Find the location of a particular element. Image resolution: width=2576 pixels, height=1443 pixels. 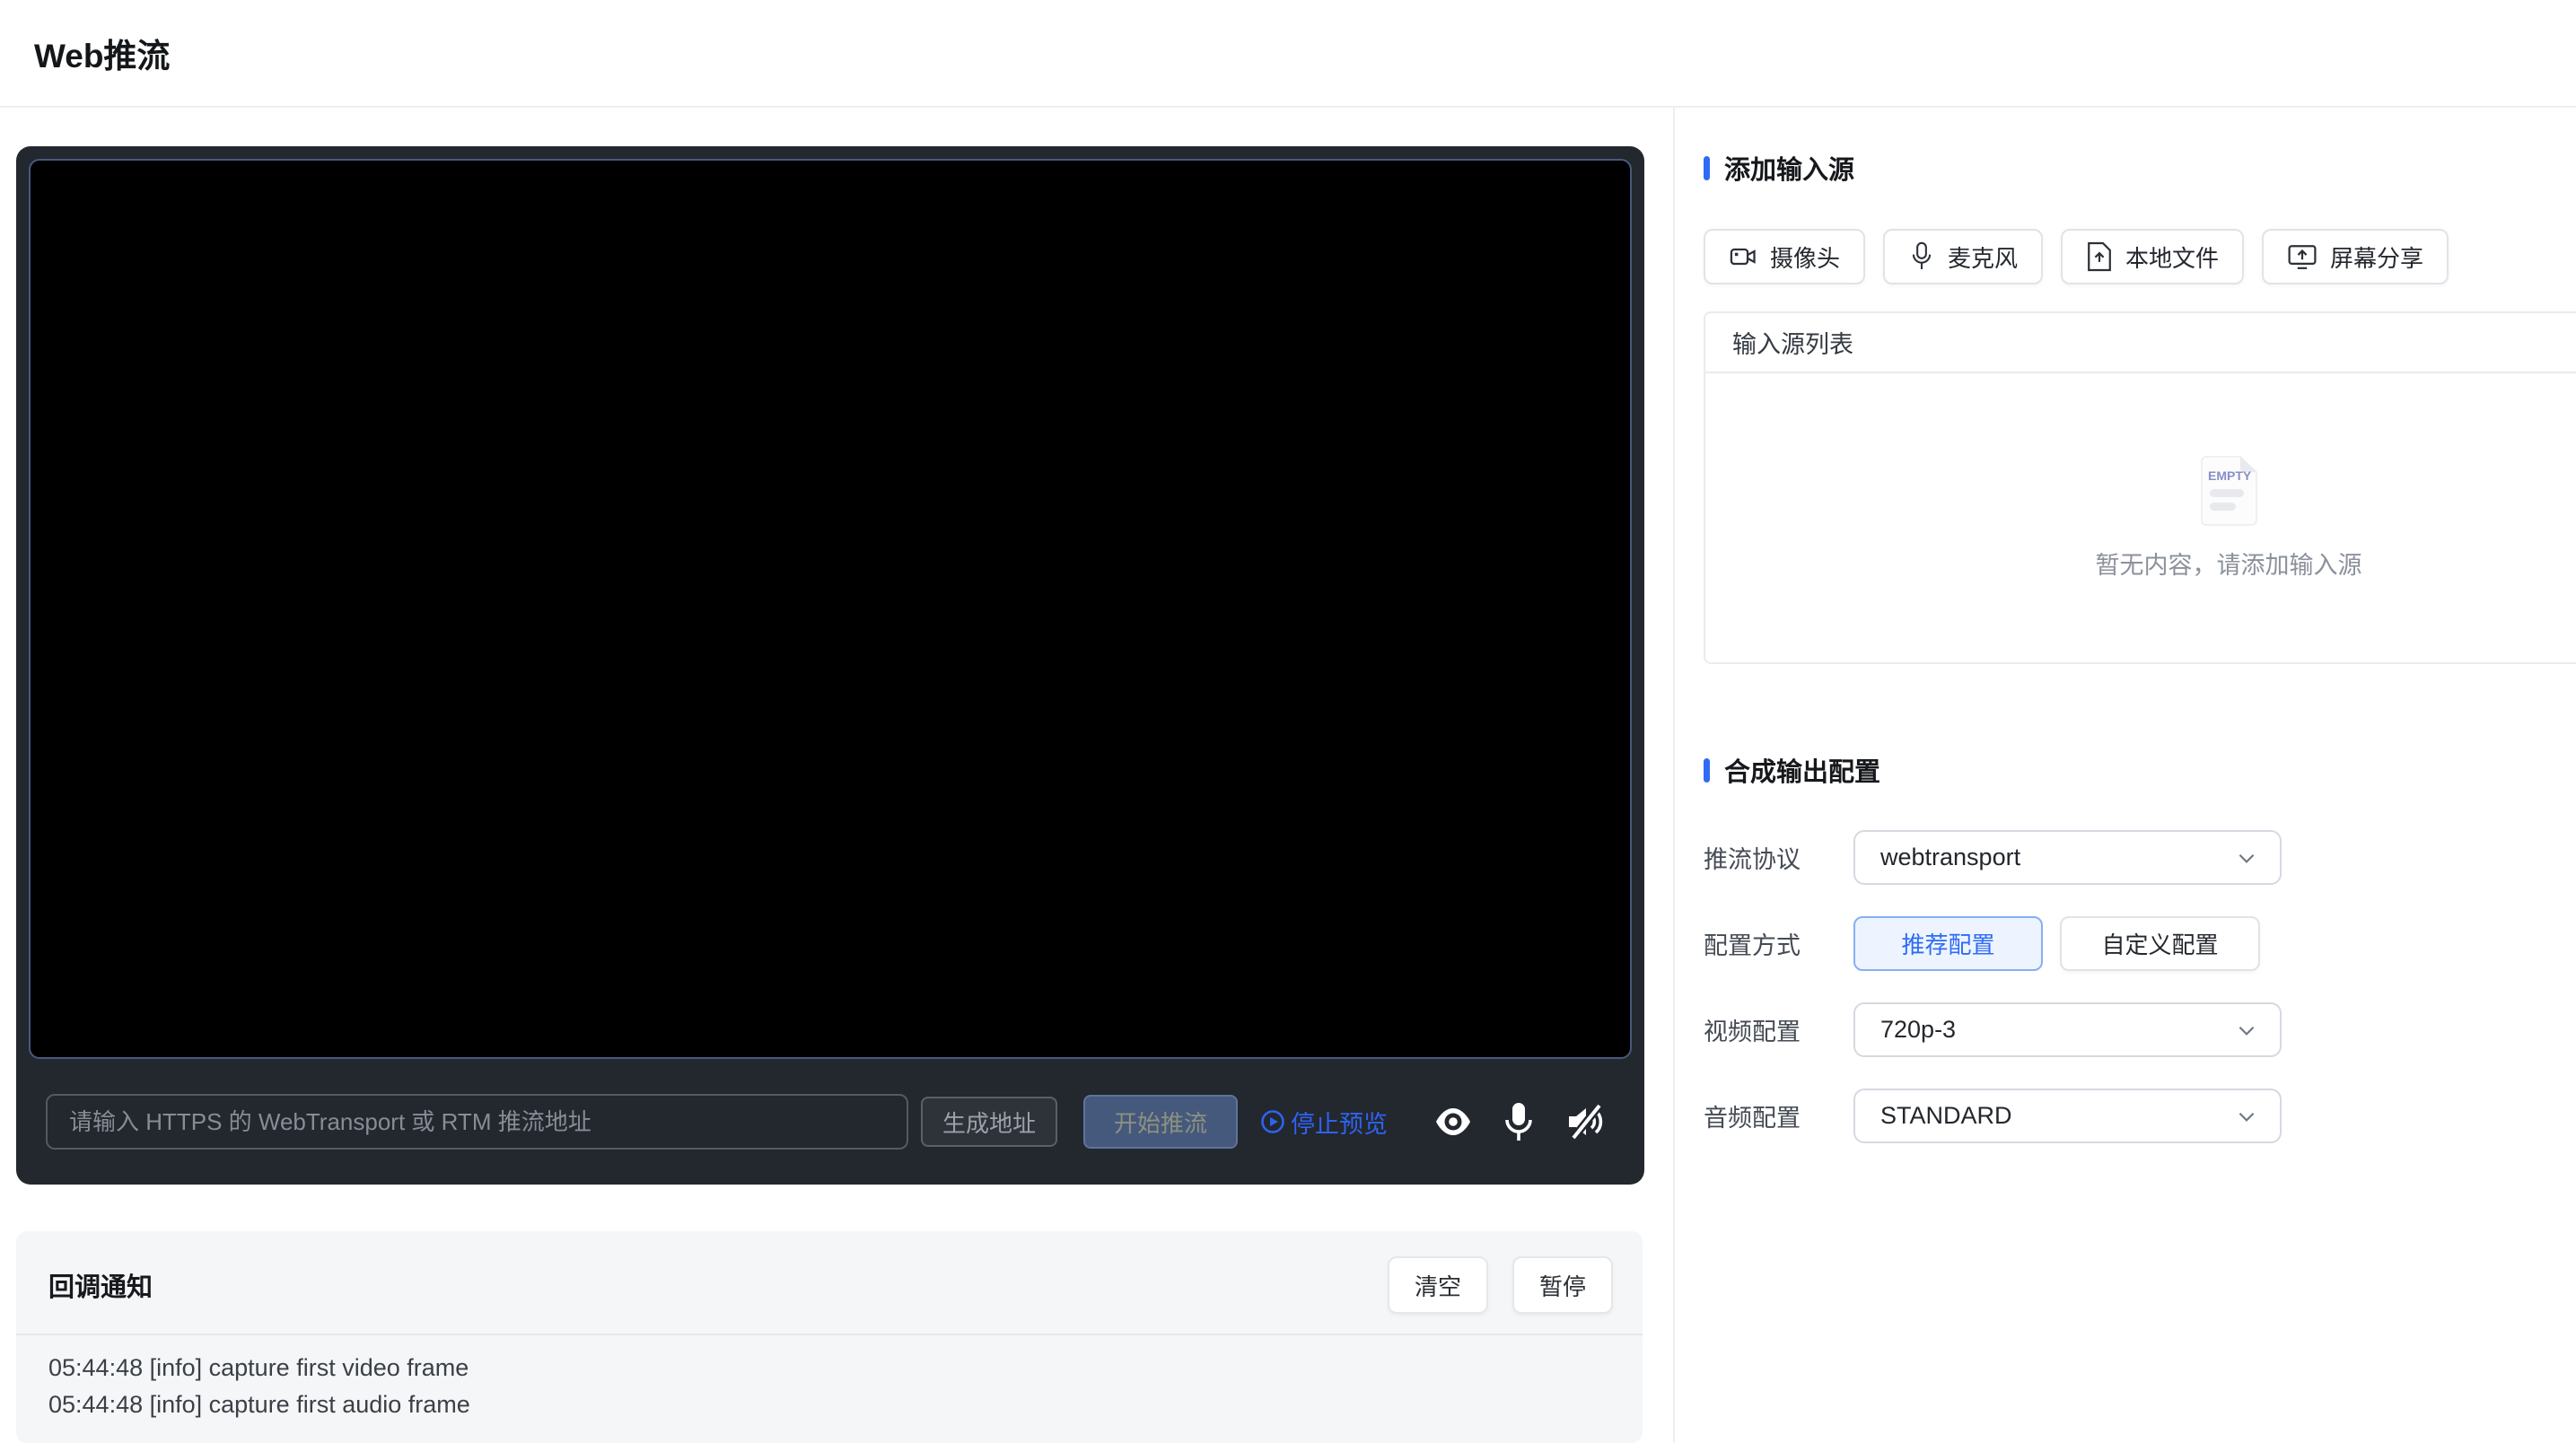

config-mode-row: 配置方式 推荐配置 自定义配置 is located at coordinates (2140, 943).